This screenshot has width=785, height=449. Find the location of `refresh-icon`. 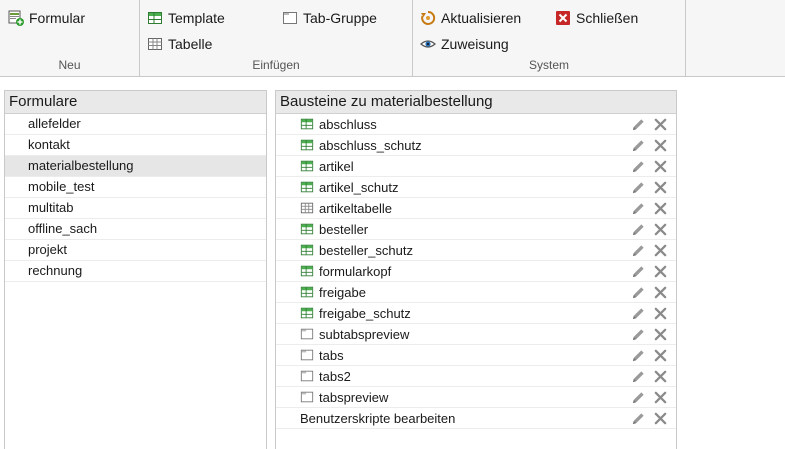

refresh-icon is located at coordinates (428, 18).